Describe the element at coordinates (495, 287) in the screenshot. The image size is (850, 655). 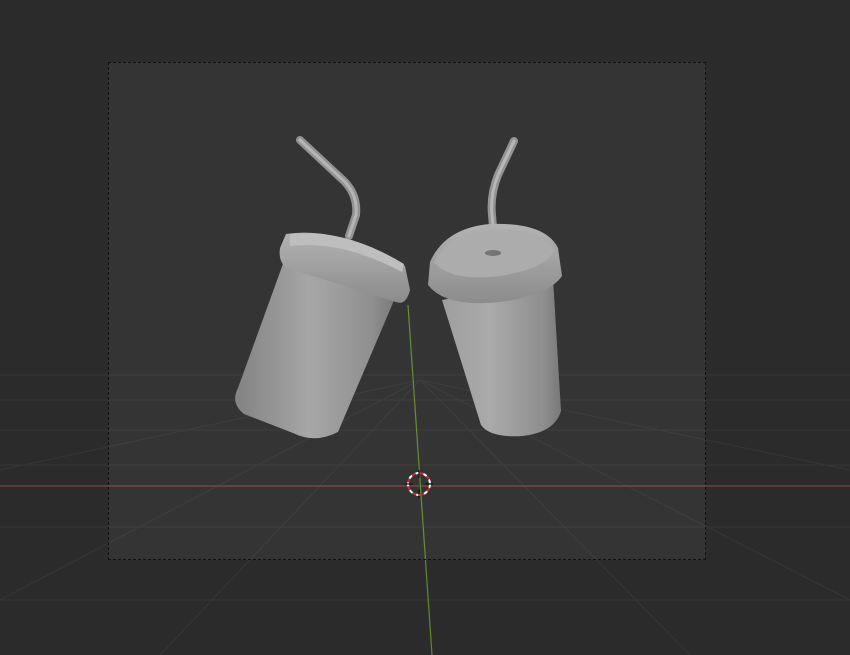
I see `cup-with-straw-right` at that location.